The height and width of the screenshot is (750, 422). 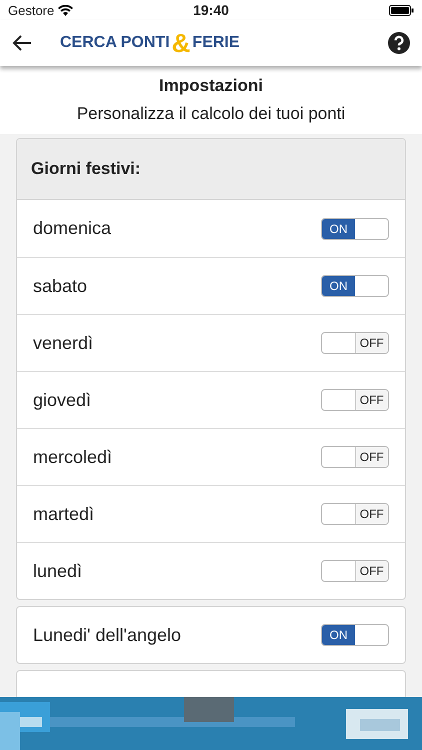 What do you see at coordinates (211, 86) in the screenshot?
I see `page-title: Impostazioni` at bounding box center [211, 86].